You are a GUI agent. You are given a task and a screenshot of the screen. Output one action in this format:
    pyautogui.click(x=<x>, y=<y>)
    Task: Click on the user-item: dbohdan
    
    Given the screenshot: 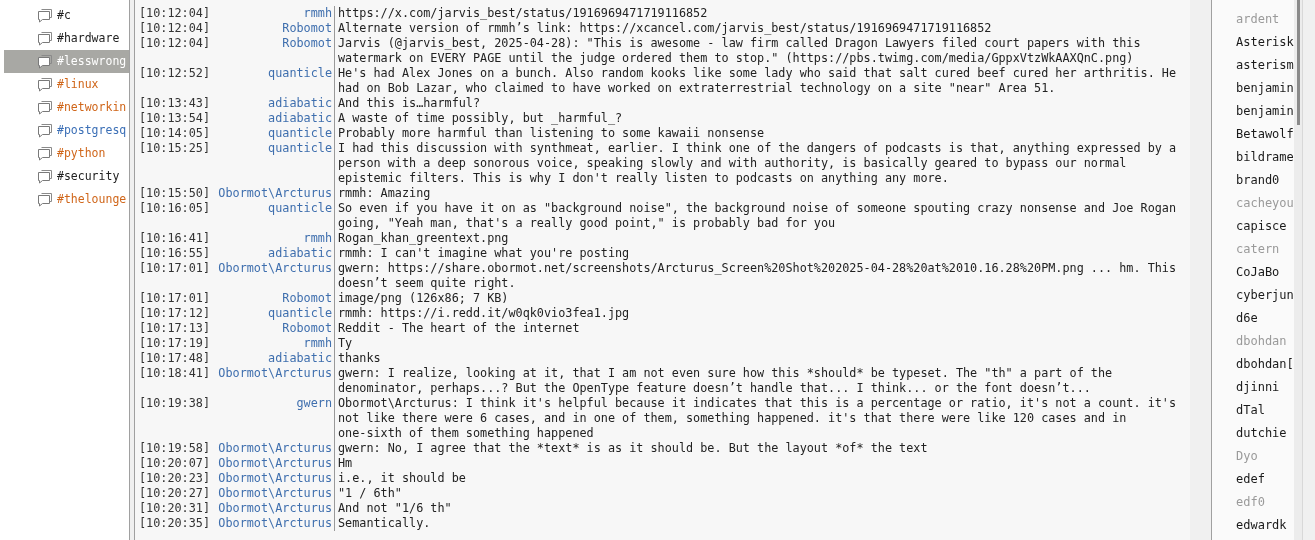 What is the action you would take?
    pyautogui.click(x=1265, y=340)
    